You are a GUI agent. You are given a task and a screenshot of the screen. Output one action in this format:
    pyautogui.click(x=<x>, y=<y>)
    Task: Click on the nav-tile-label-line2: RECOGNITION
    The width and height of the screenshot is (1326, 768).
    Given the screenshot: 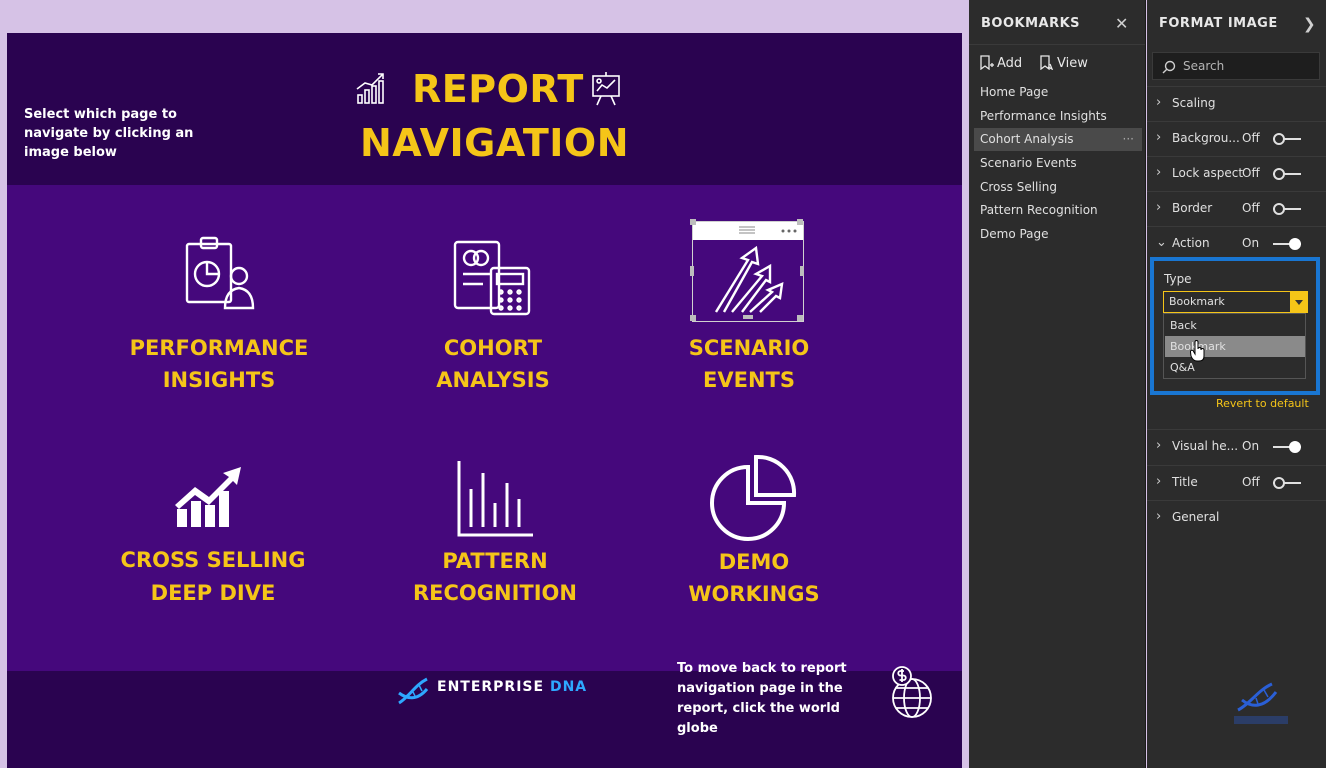 What is the action you would take?
    pyautogui.click(x=495, y=593)
    